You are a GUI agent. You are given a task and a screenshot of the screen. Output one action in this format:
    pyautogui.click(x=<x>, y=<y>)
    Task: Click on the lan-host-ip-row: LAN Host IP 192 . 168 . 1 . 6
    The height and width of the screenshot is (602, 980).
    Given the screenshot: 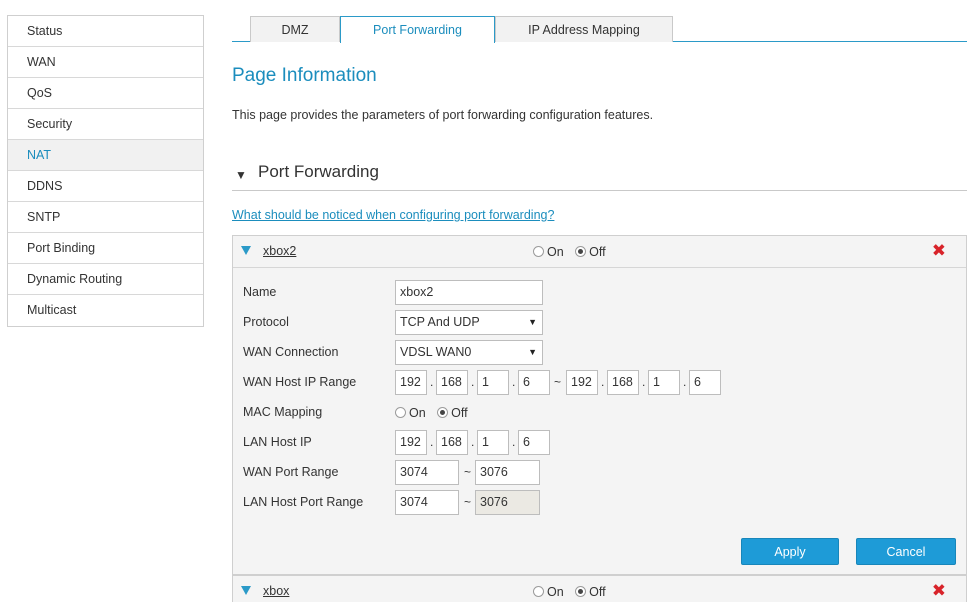 What is the action you would take?
    pyautogui.click(x=593, y=443)
    